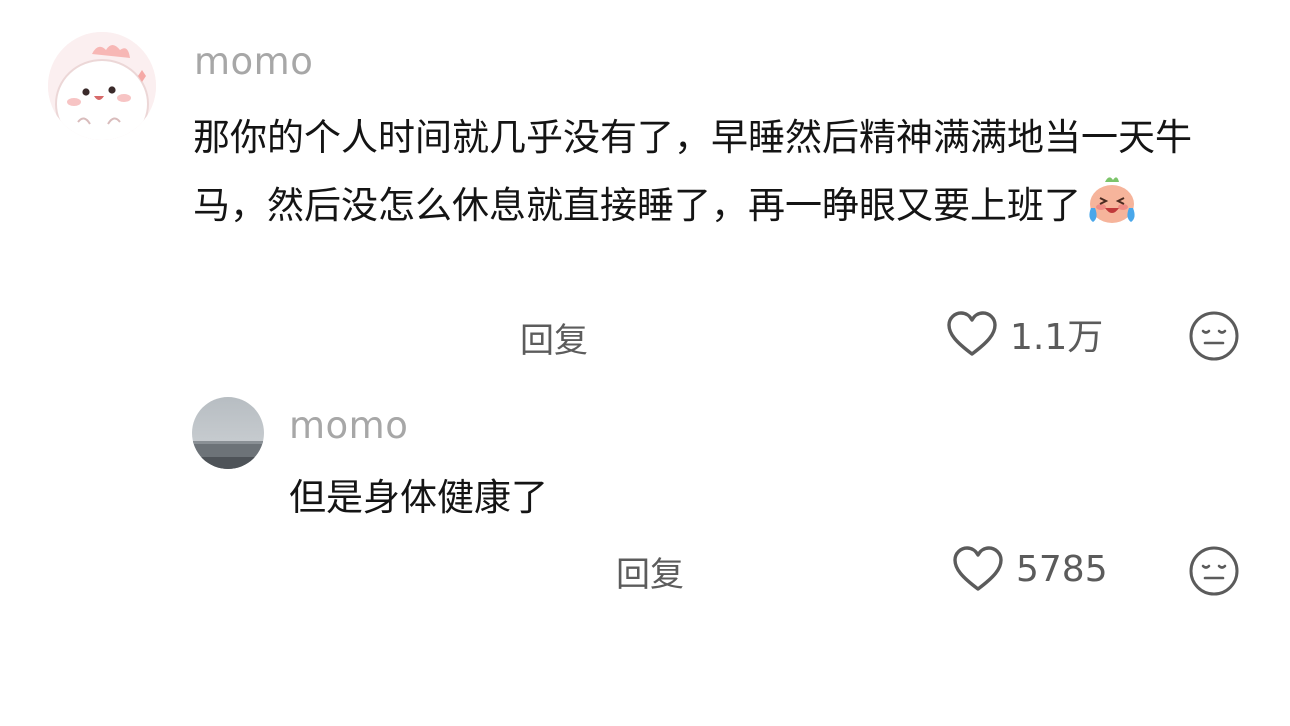  I want to click on like-count: 5785, so click(1062, 569).